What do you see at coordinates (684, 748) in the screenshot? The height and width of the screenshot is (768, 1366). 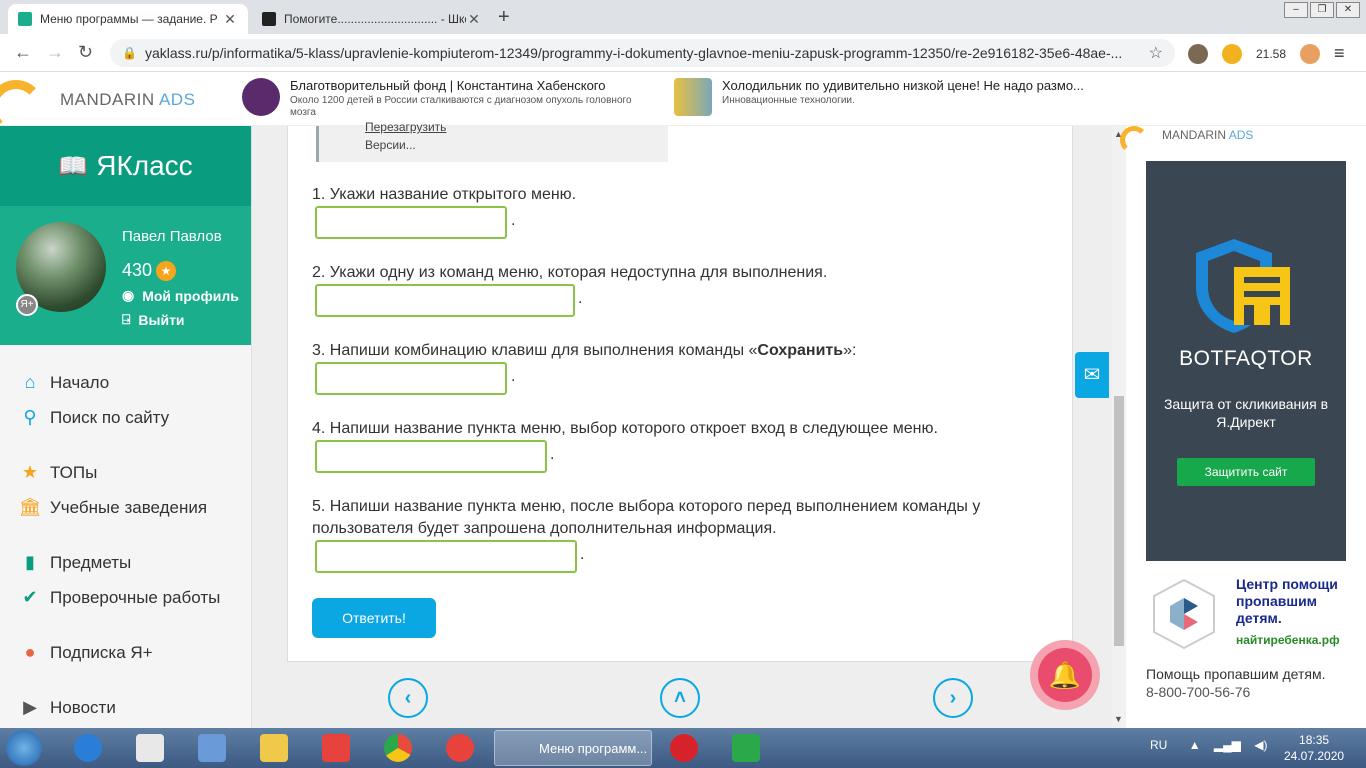 I see `opera-icon` at bounding box center [684, 748].